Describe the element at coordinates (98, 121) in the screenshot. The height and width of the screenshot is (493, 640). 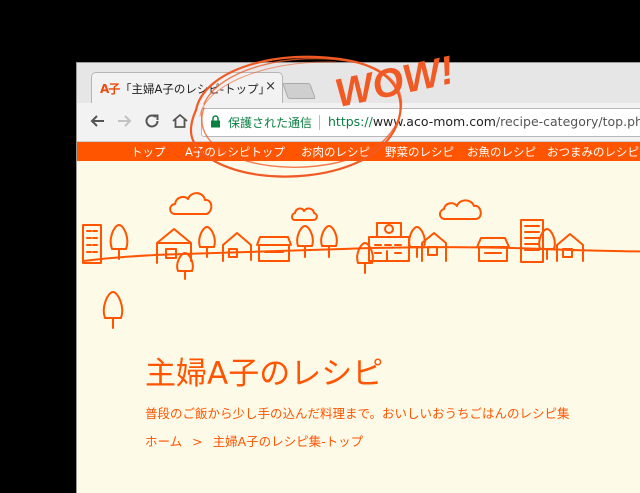
I see `back-icon` at that location.